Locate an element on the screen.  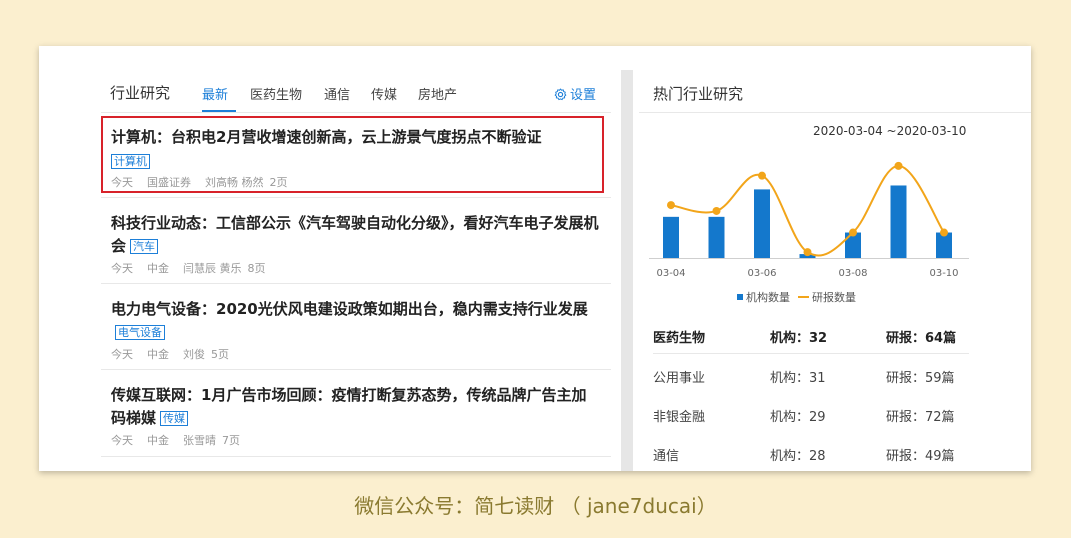
hot-industry-divider is located at coordinates (835, 112).